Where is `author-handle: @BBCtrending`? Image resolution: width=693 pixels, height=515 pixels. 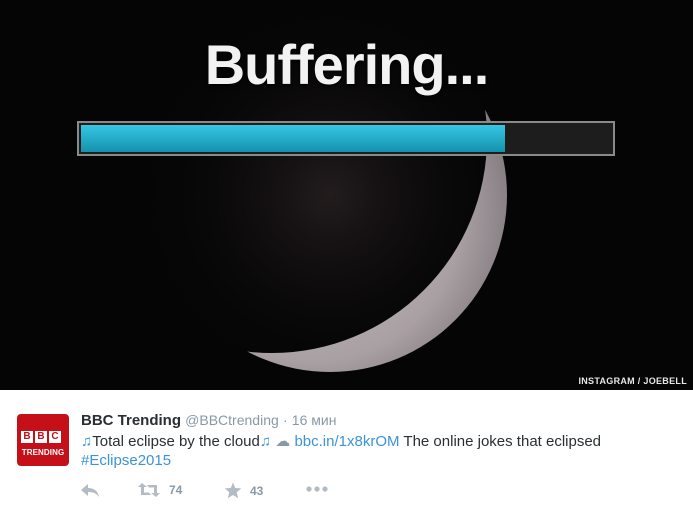 author-handle: @BBCtrending is located at coordinates (232, 420).